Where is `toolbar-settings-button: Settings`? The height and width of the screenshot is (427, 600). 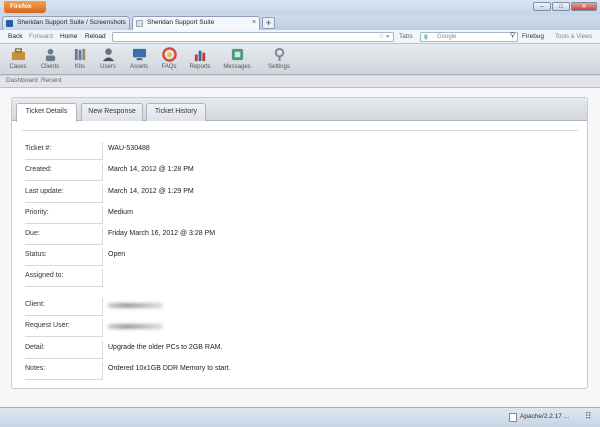
toolbar-settings-button: Settings is located at coordinates (279, 58).